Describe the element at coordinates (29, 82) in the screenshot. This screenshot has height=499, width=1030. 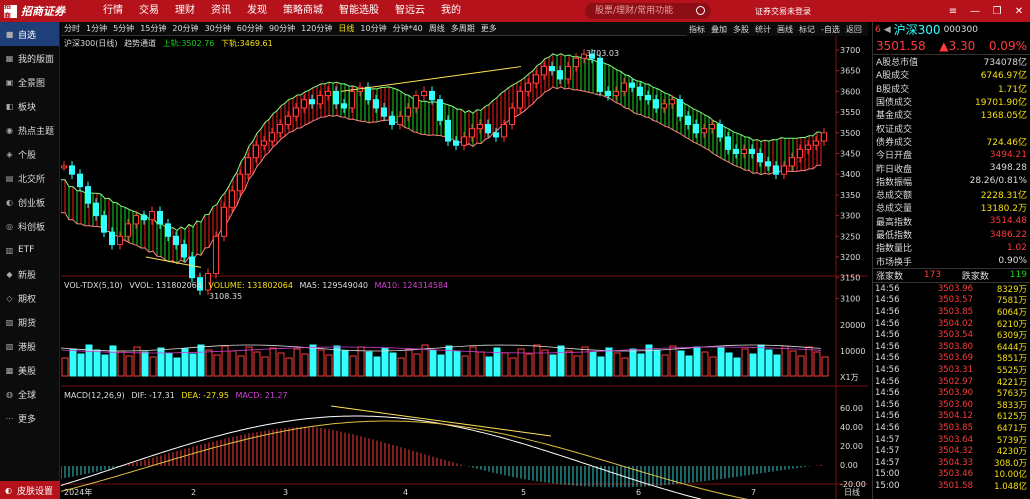
I see `sidebar-item-2: ▣ 全景图` at that location.